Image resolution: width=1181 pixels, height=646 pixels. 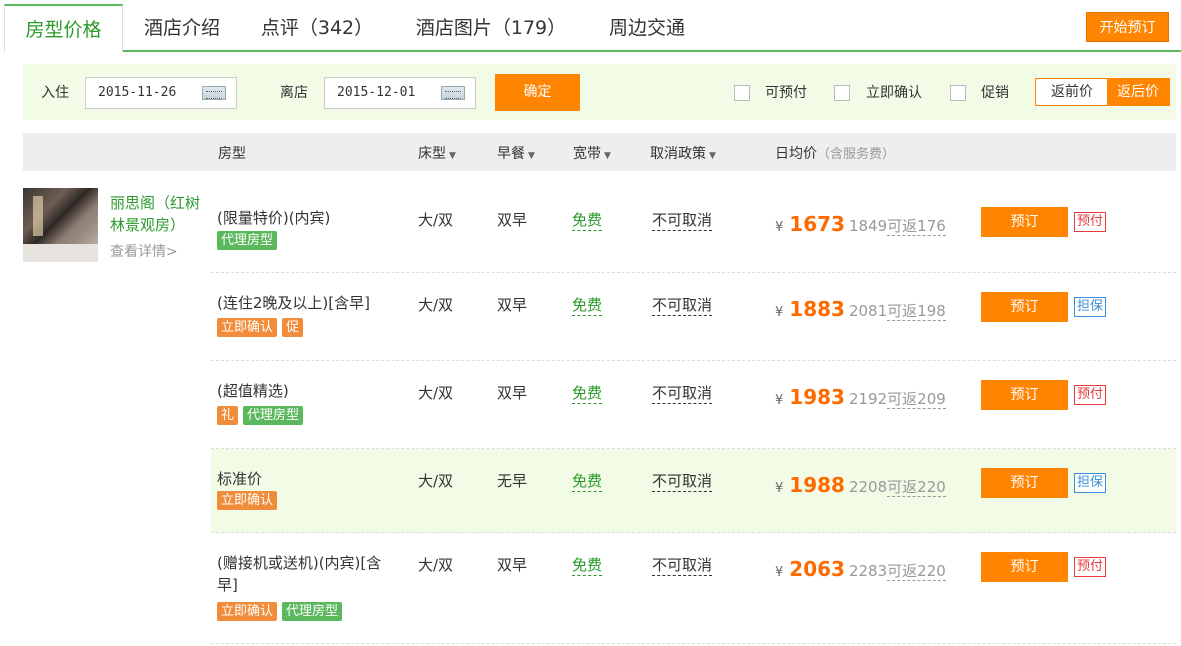 I want to click on tab-label: 点评, so click(x=279, y=28).